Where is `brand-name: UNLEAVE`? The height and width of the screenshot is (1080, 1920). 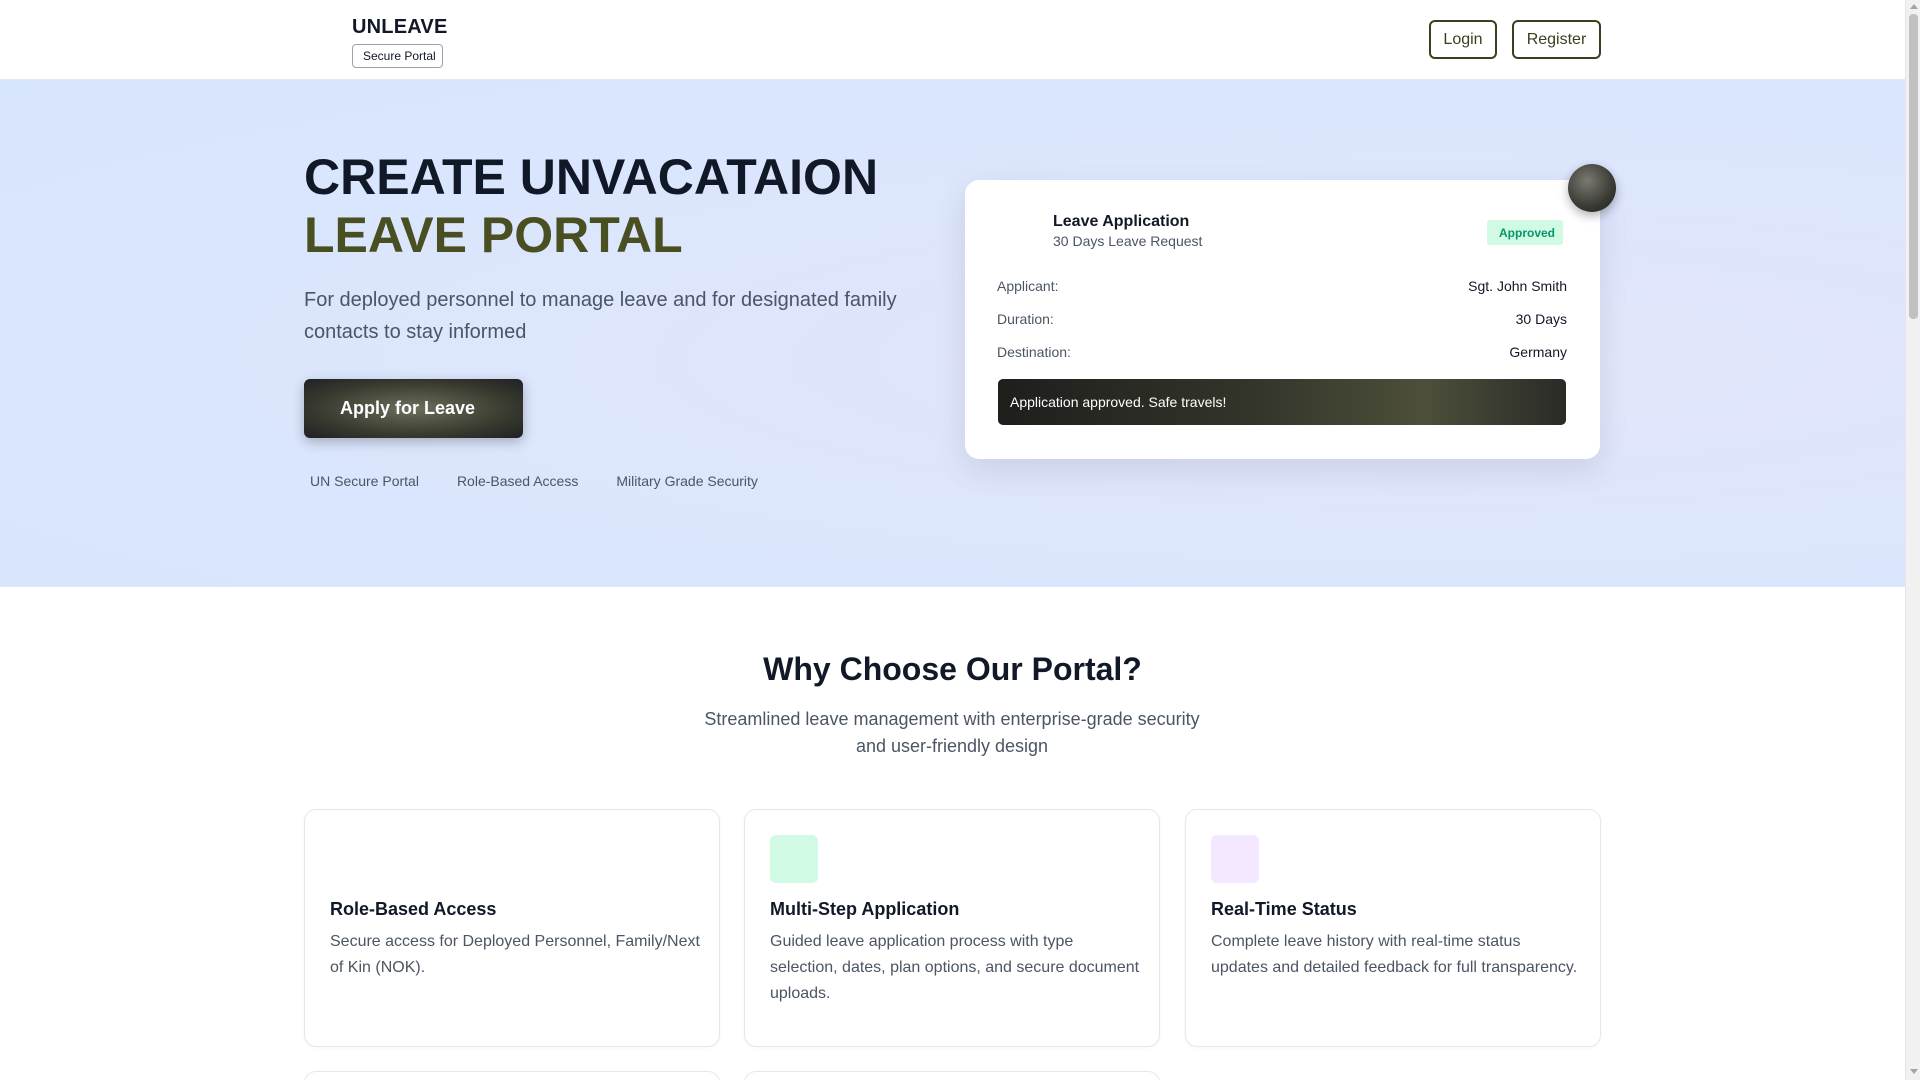 brand-name: UNLEAVE is located at coordinates (400, 27).